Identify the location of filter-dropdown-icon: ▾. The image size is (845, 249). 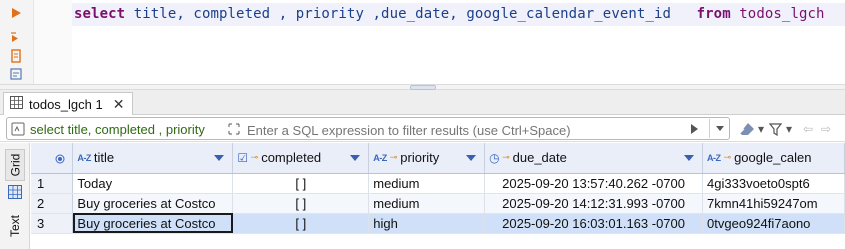
(789, 129).